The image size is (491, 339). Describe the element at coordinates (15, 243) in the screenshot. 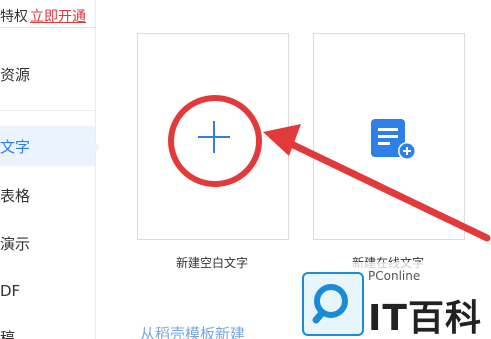

I see `sidebar-item-presentation: 演示` at that location.